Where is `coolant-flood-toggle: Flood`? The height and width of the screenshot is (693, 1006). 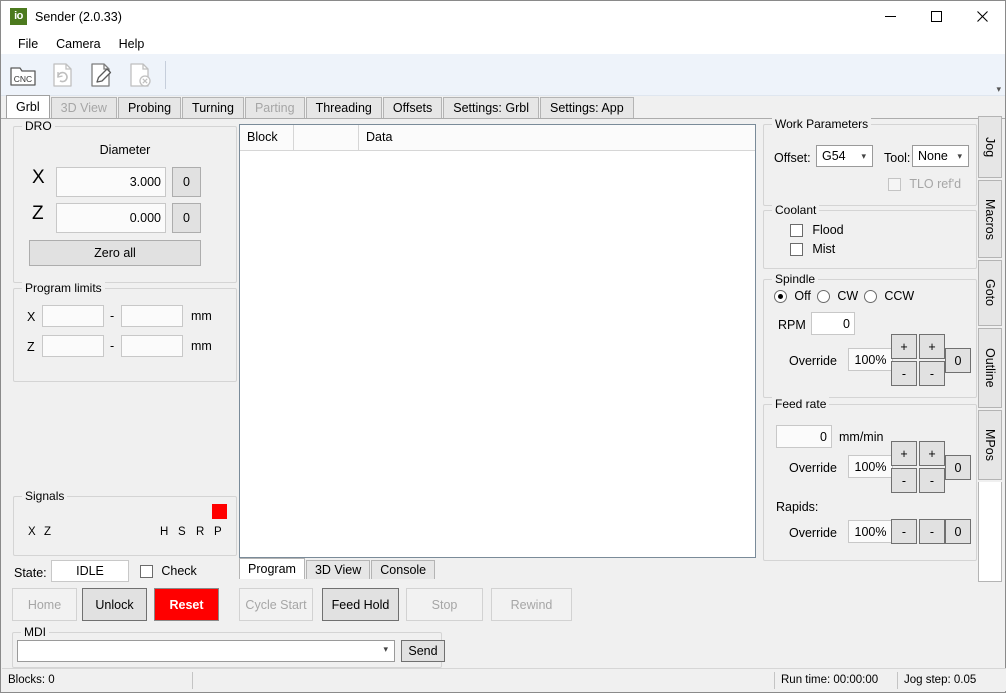 coolant-flood-toggle: Flood is located at coordinates (817, 230).